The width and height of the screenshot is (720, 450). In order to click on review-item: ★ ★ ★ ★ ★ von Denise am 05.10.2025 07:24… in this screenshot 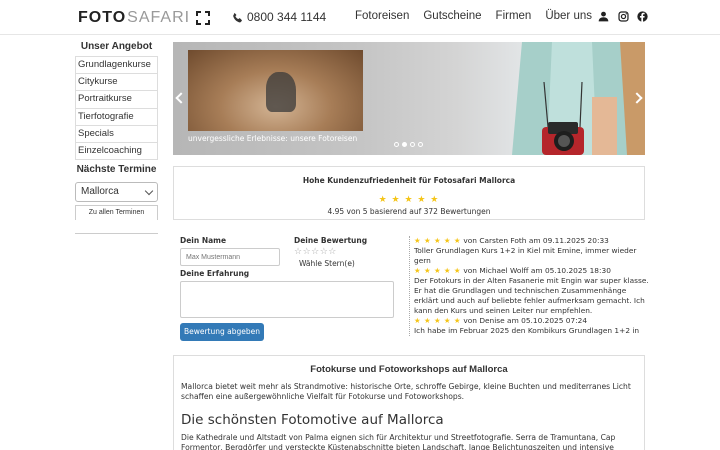, I will do `click(533, 326)`.